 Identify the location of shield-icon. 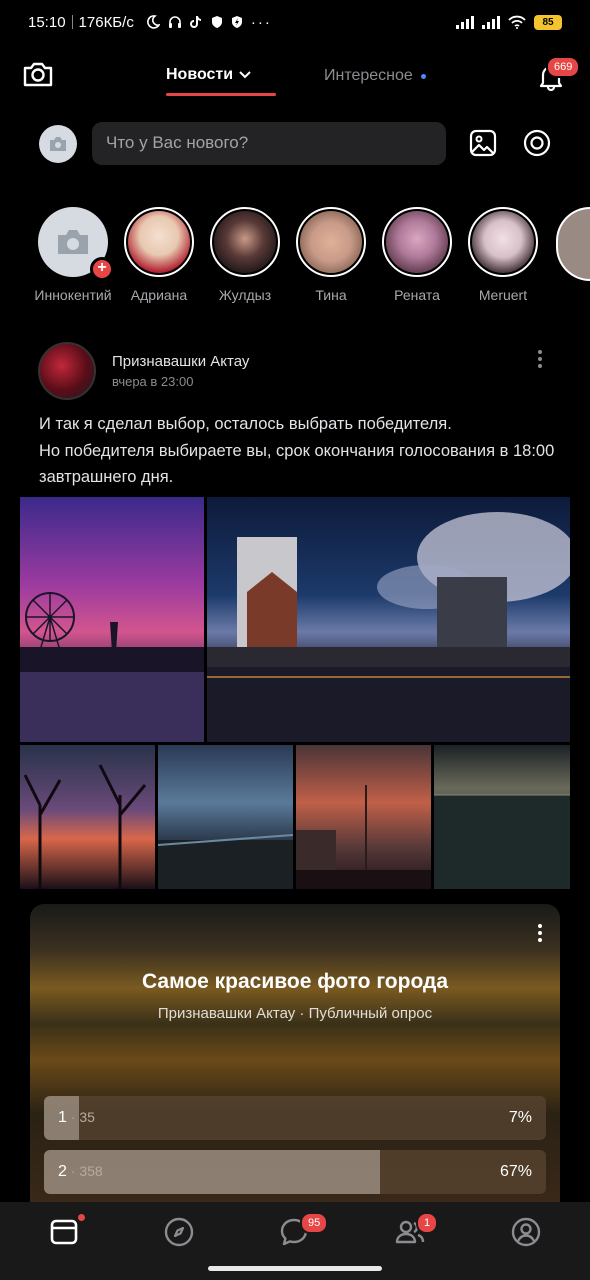
(216, 22).